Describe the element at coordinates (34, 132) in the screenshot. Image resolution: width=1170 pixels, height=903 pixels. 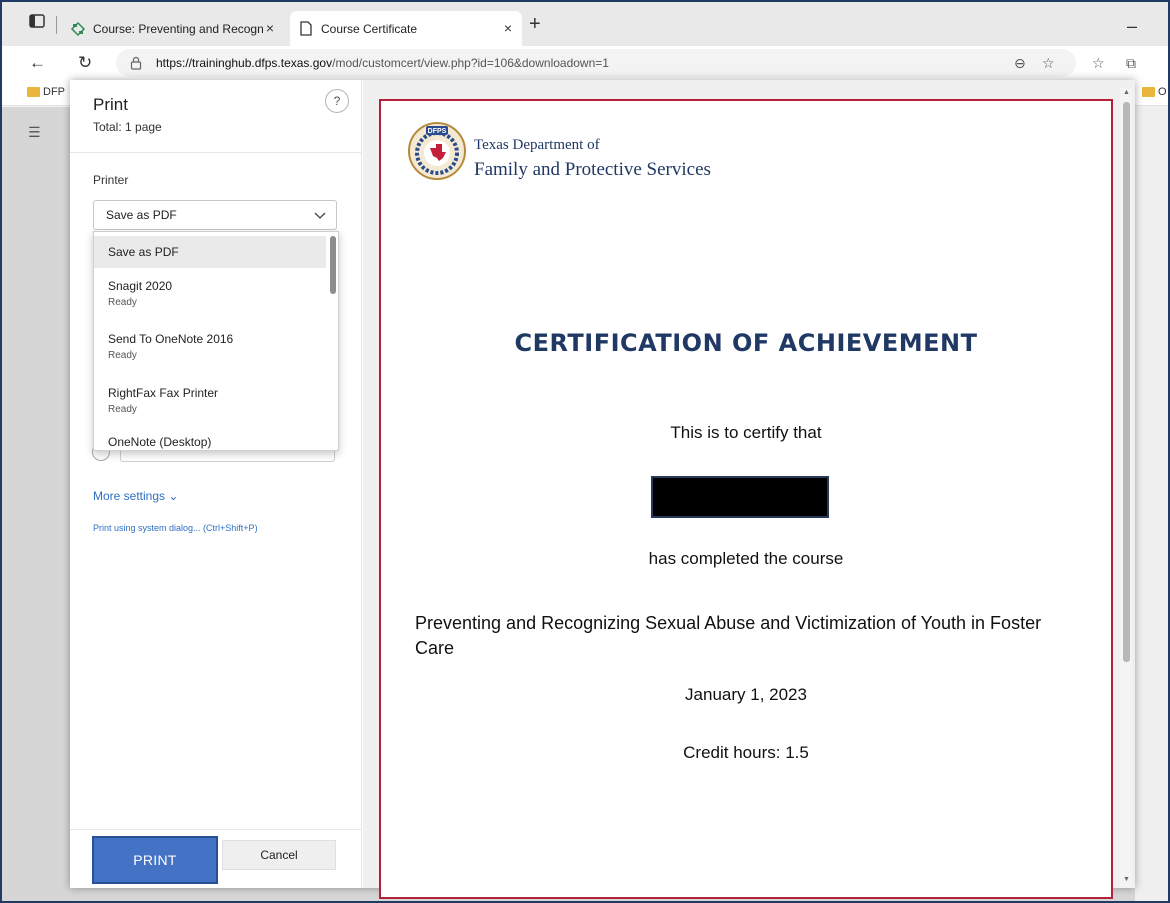
I see `list-icon: ☰` at that location.